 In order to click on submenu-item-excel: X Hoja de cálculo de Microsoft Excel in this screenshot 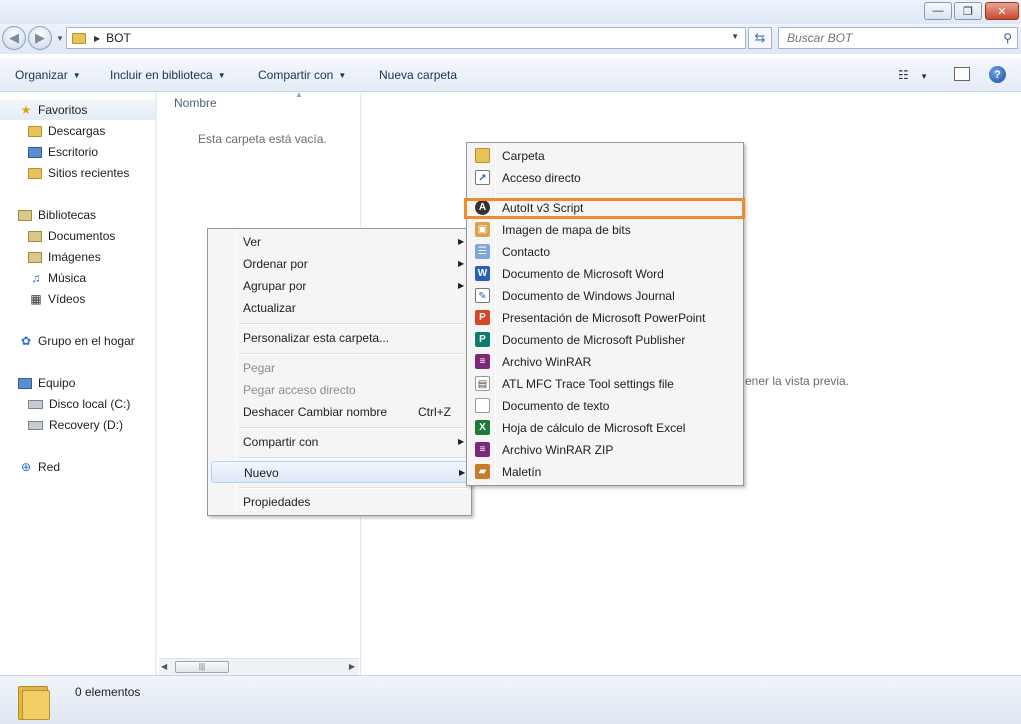, I will do `click(605, 428)`.